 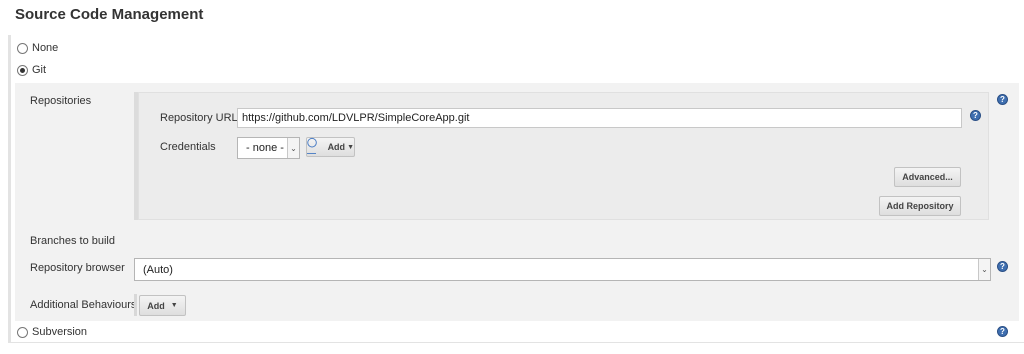 I want to click on credentials-select: - none - ⌄, so click(x=268, y=148).